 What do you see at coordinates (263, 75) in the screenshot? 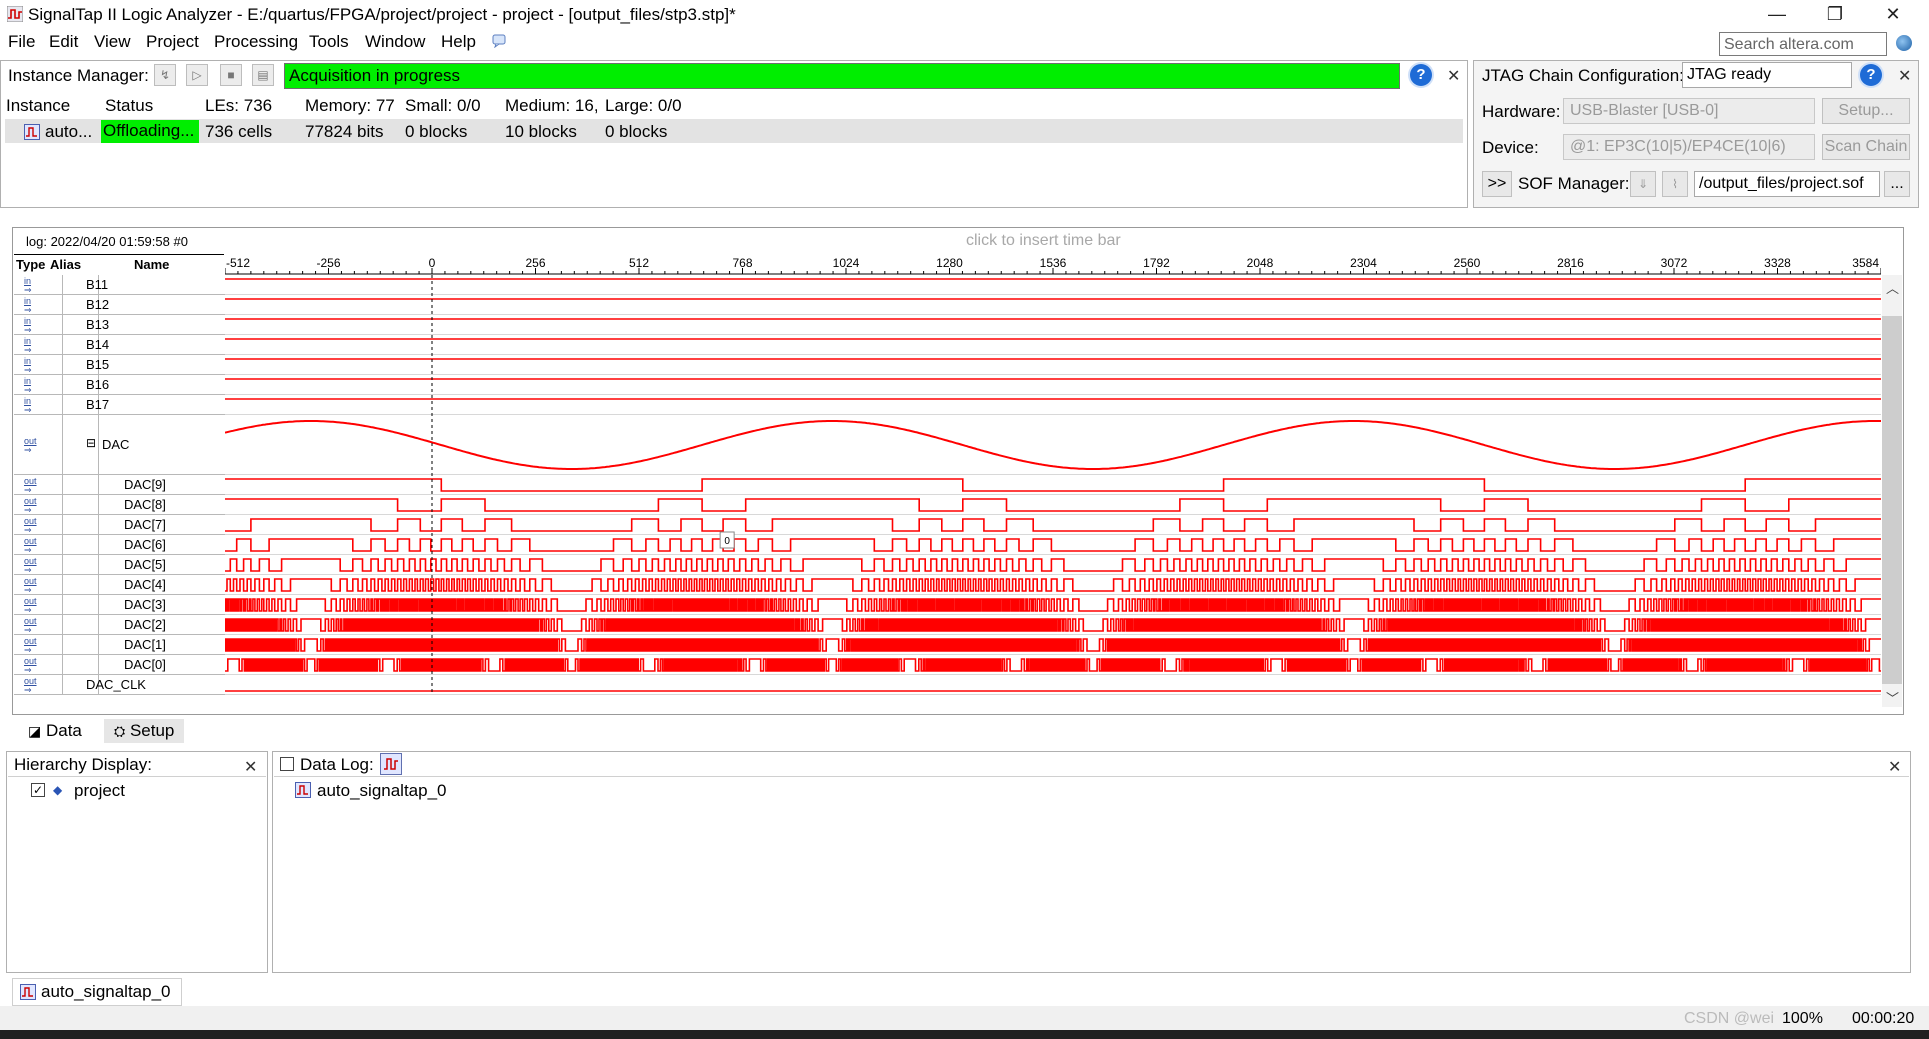
I see `read-data-icon: ▤` at bounding box center [263, 75].